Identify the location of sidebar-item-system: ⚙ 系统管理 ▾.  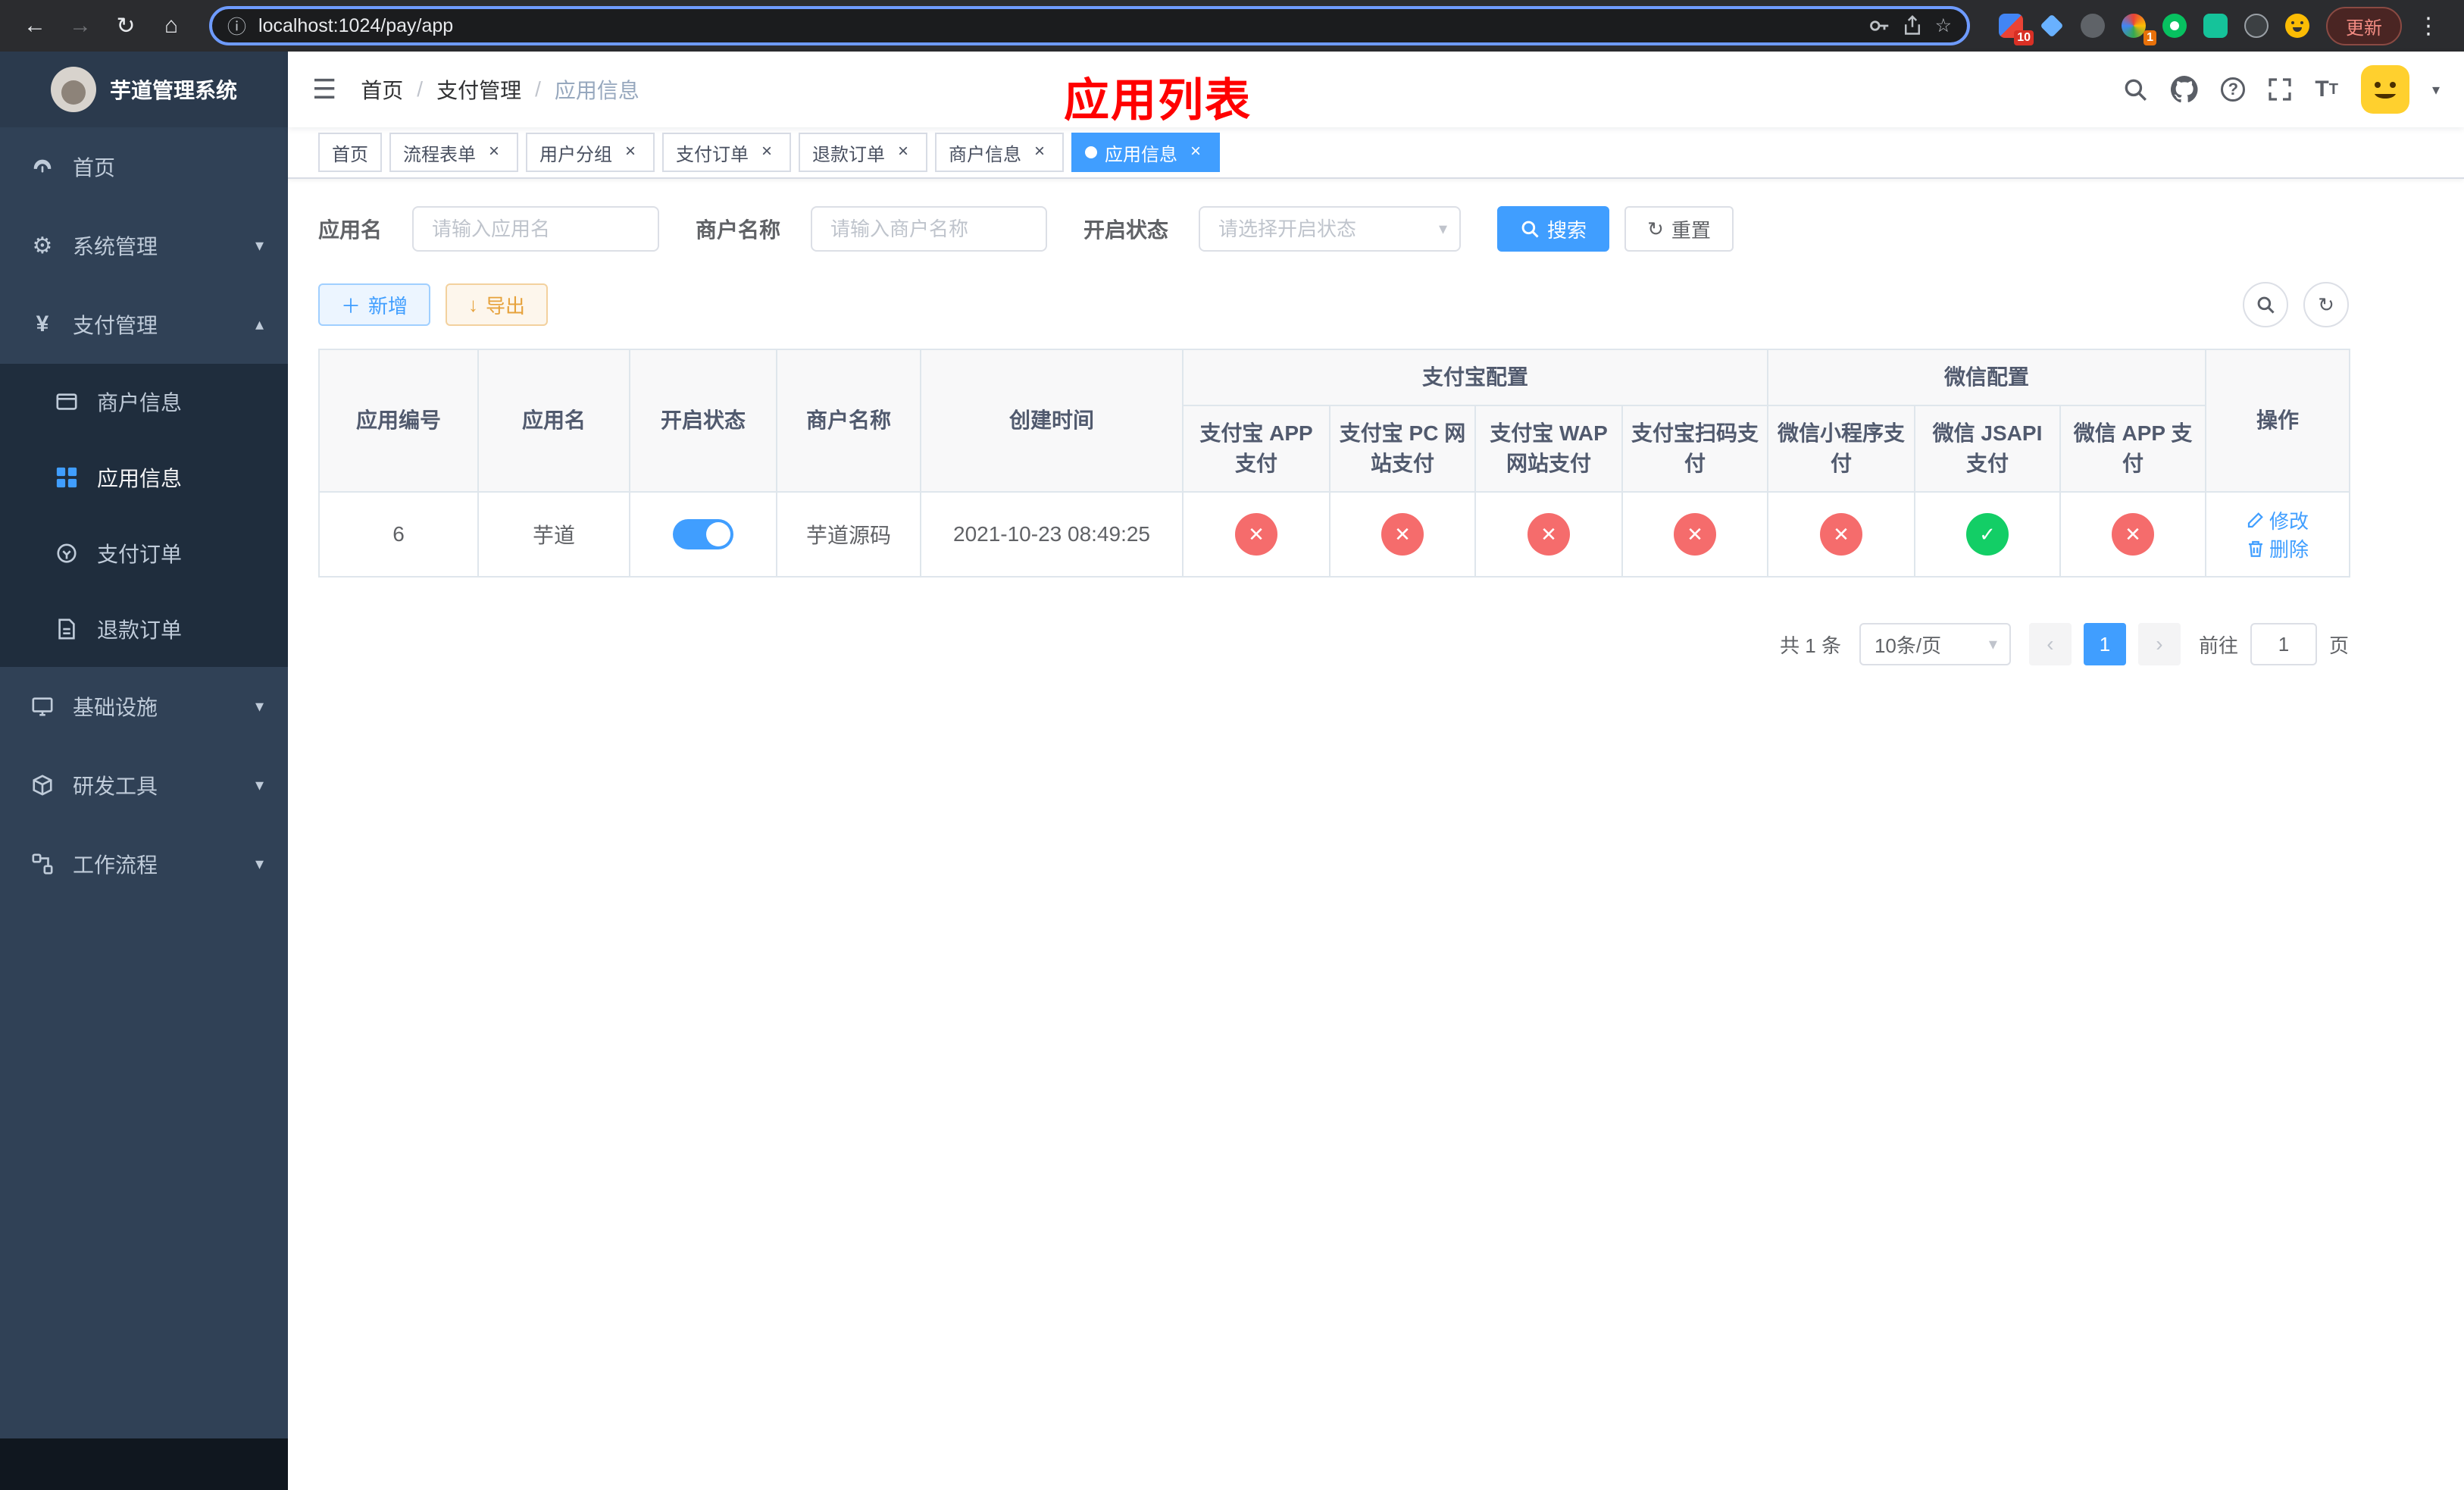
(144, 245).